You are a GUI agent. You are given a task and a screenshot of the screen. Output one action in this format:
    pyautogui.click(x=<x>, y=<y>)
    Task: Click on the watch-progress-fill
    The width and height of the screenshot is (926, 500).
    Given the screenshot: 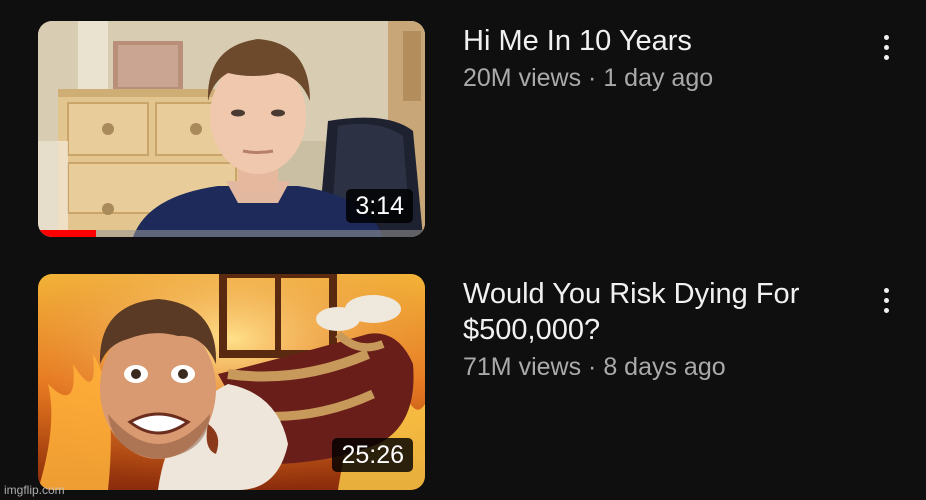 What is the action you would take?
    pyautogui.click(x=67, y=233)
    